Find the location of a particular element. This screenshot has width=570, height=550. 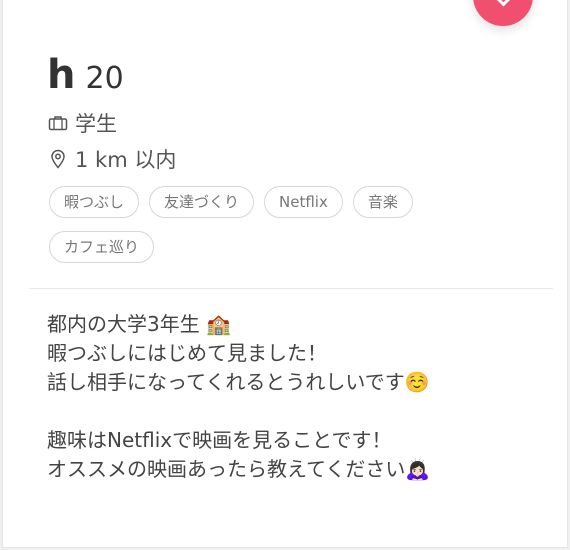

location-pin-icon is located at coordinates (58, 159).